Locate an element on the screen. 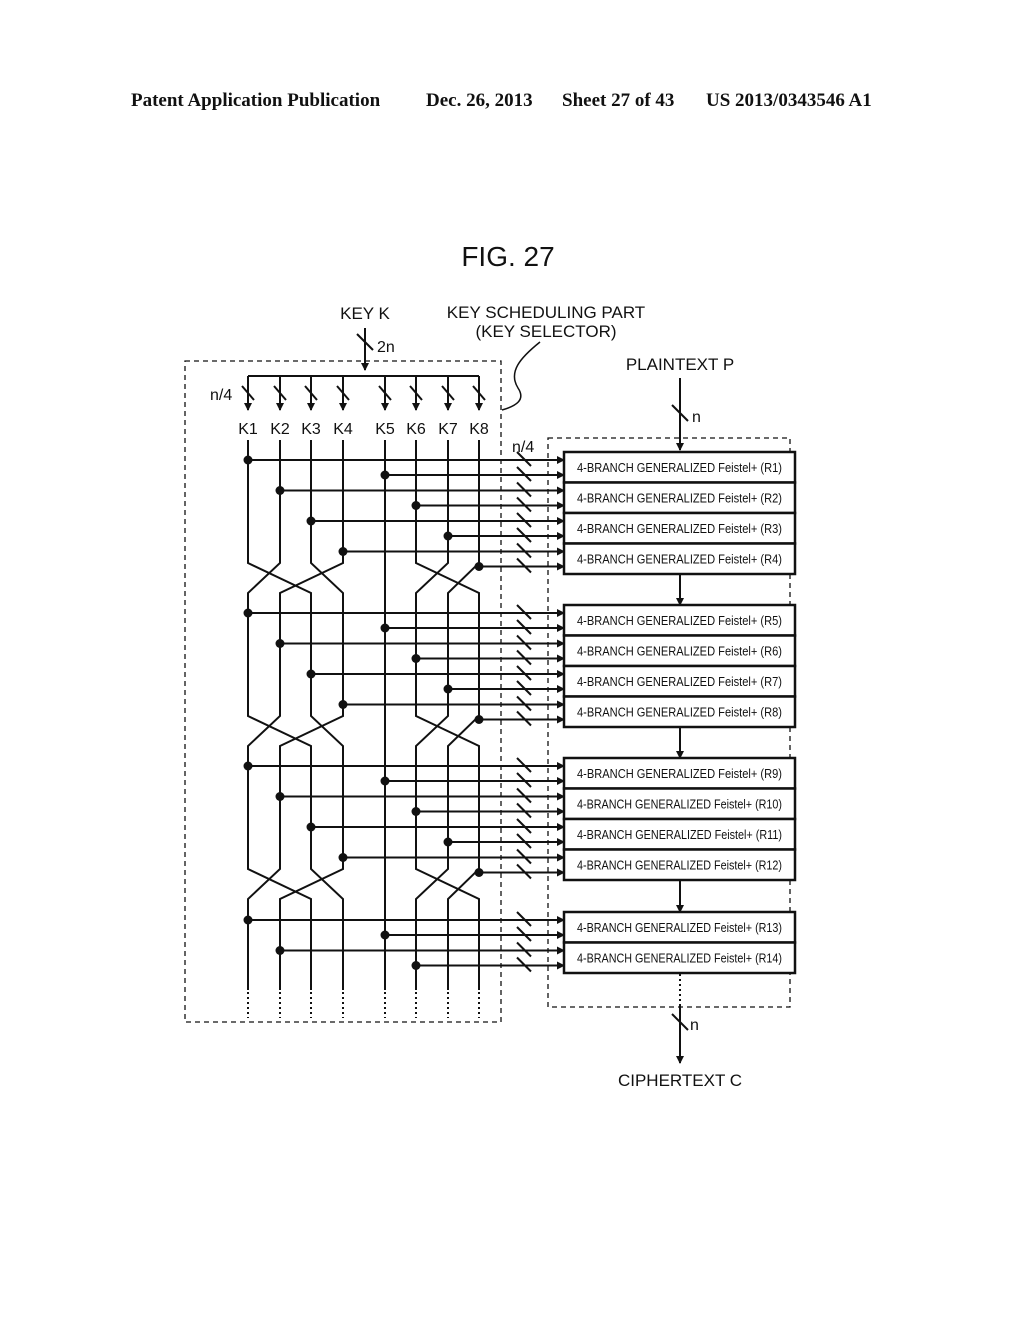 This screenshot has width=1024, height=1320. ciphertext-label: CIPHERTEXT C is located at coordinates (680, 1080).